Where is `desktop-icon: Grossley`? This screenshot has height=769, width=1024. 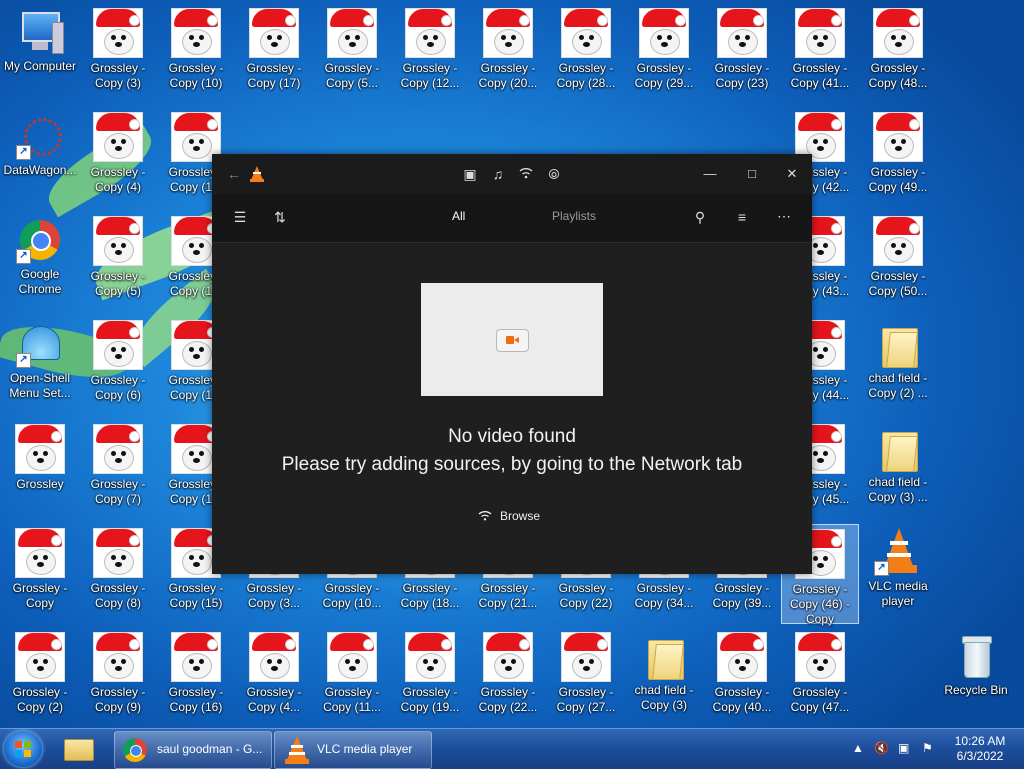 desktop-icon: Grossley is located at coordinates (40, 470).